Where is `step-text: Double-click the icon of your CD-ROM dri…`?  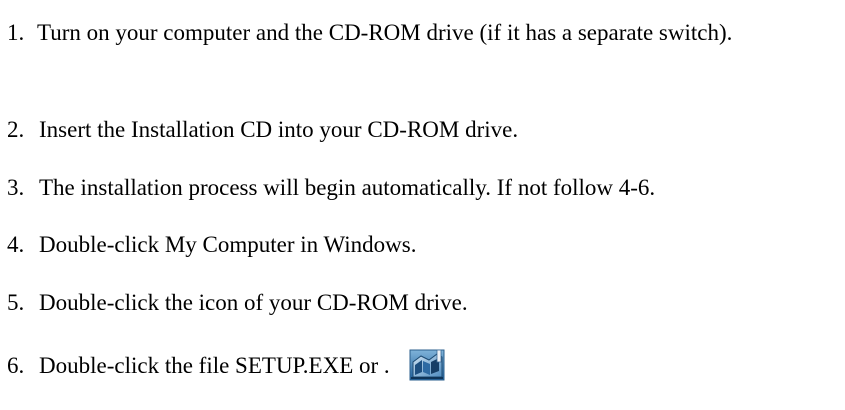 step-text: Double-click the icon of your CD-ROM dri… is located at coordinates (253, 302).